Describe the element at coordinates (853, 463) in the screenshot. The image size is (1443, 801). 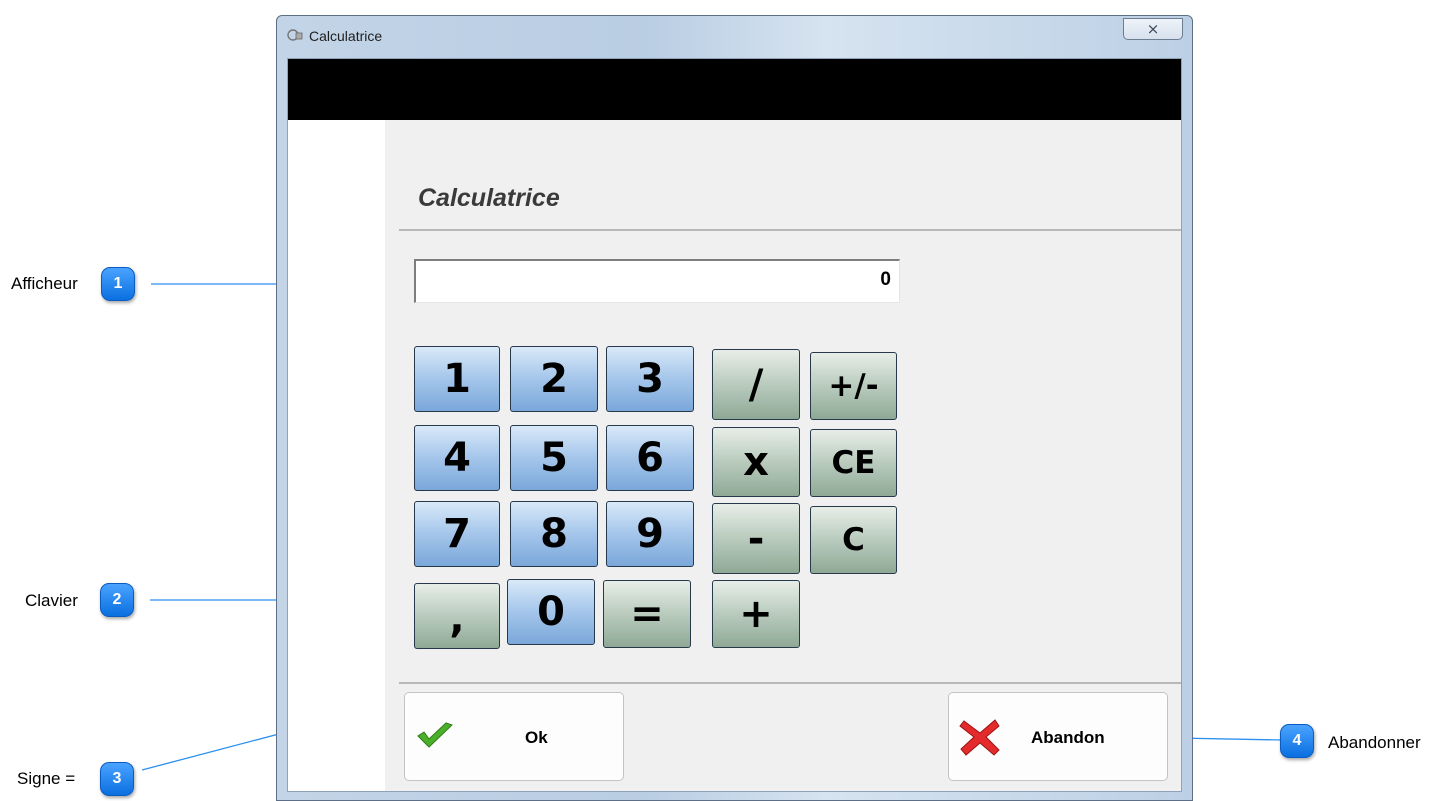
I see `key-clear-entry: CE` at that location.